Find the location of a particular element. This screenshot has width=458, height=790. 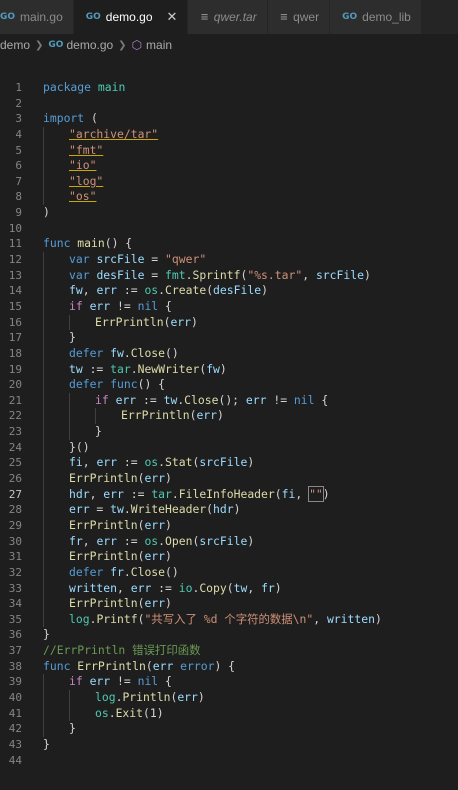

line-number: 43 is located at coordinates (15, 744).